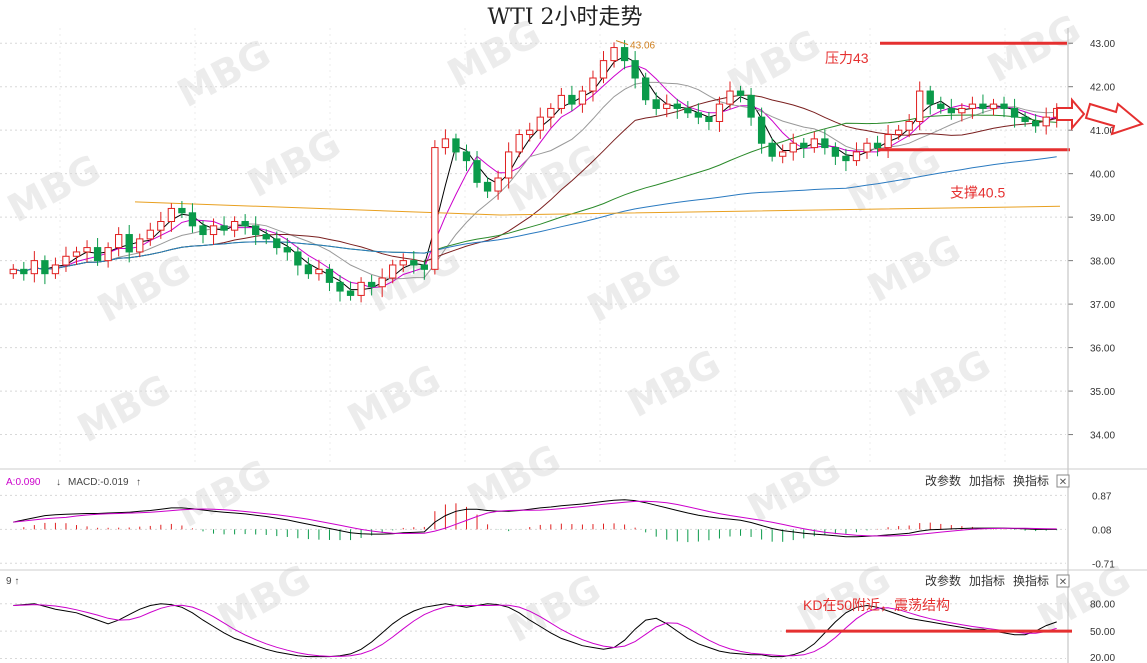 This screenshot has height=663, width=1147. What do you see at coordinates (1102, 631) in the screenshot?
I see `kdj-axis: 80.00 50.00 20.00` at bounding box center [1102, 631].